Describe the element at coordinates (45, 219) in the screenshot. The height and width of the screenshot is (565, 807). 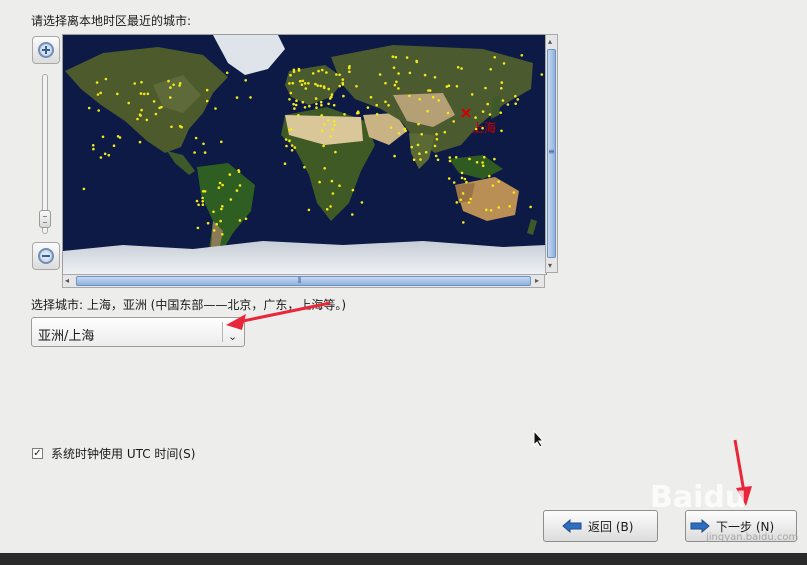
I see `zoom-slider-thumb` at that location.